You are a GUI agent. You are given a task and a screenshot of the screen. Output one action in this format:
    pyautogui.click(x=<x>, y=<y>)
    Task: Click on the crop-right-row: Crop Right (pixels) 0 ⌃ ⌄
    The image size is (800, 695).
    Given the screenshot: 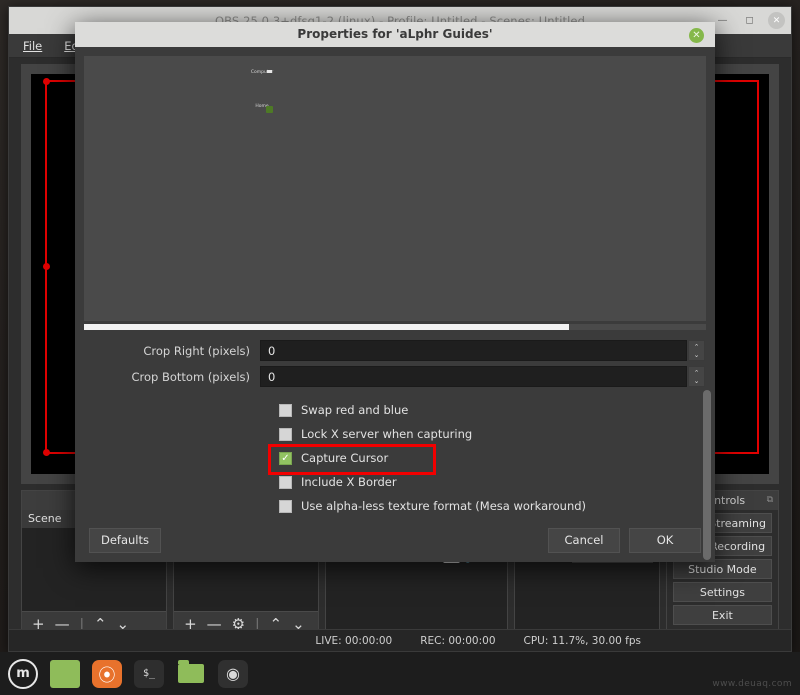 What is the action you would take?
    pyautogui.click(x=390, y=350)
    